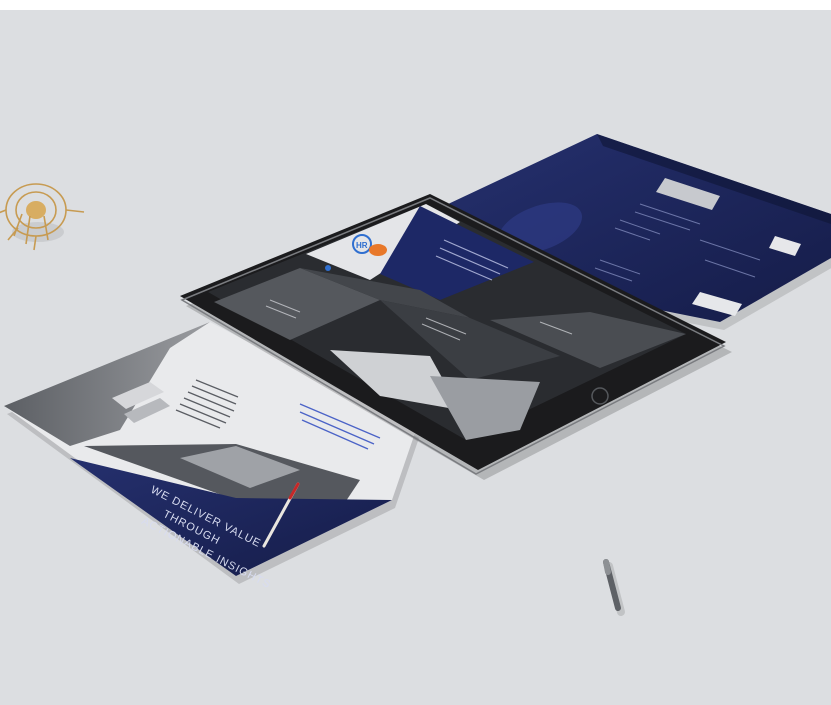  Describe the element at coordinates (614, 587) in the screenshot. I see `pen-cap-icon` at that location.